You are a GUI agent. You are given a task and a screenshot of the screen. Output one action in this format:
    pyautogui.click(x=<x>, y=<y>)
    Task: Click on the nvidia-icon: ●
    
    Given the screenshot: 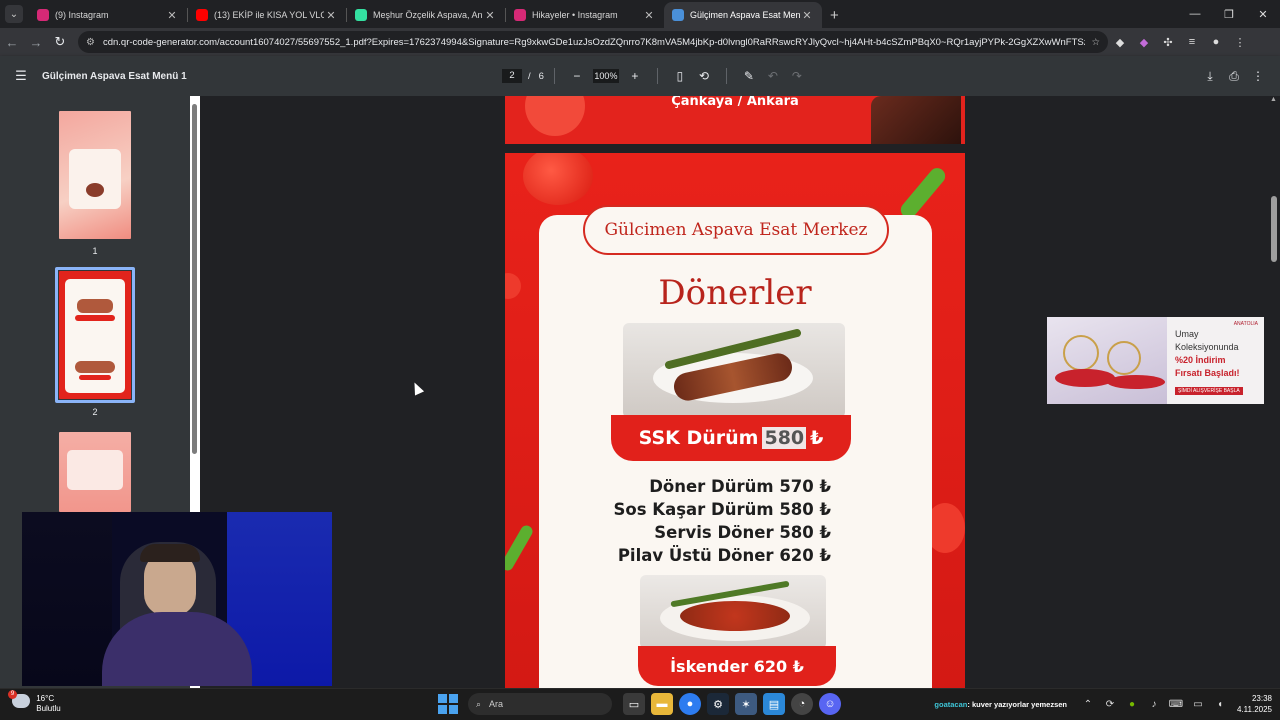 What is the action you would take?
    pyautogui.click(x=1132, y=704)
    